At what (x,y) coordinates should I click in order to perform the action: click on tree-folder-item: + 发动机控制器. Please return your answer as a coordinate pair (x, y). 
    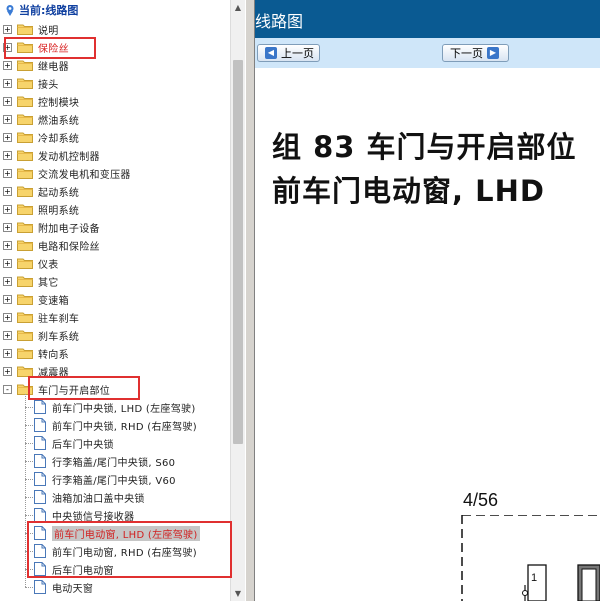
    Looking at the image, I should click on (50, 155).